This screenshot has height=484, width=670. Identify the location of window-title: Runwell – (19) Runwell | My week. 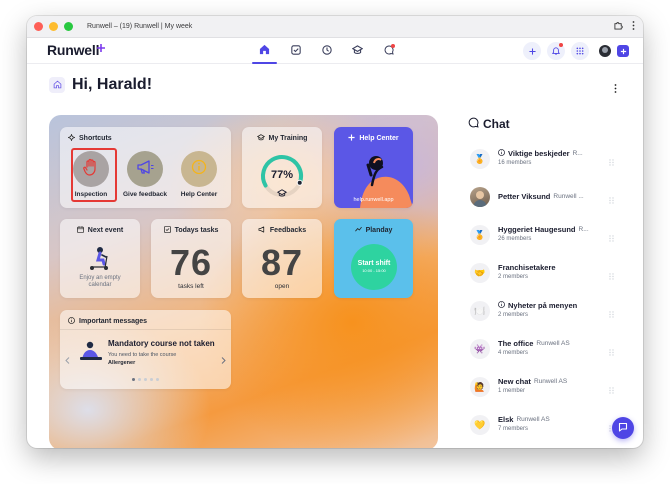
(140, 26).